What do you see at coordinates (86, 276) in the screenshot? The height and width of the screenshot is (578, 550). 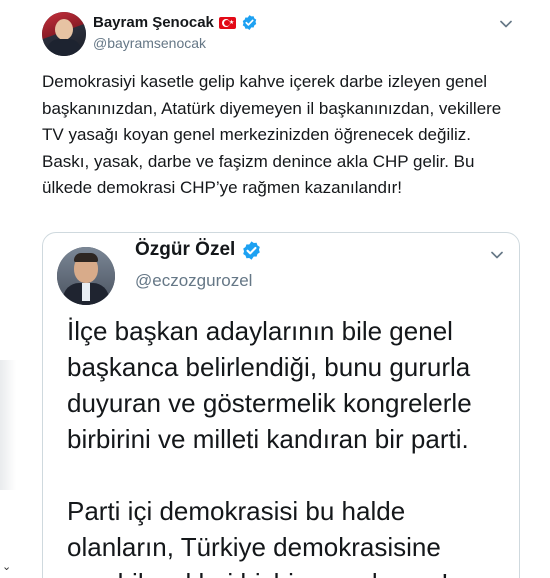 I see `quoted-author-avatar` at bounding box center [86, 276].